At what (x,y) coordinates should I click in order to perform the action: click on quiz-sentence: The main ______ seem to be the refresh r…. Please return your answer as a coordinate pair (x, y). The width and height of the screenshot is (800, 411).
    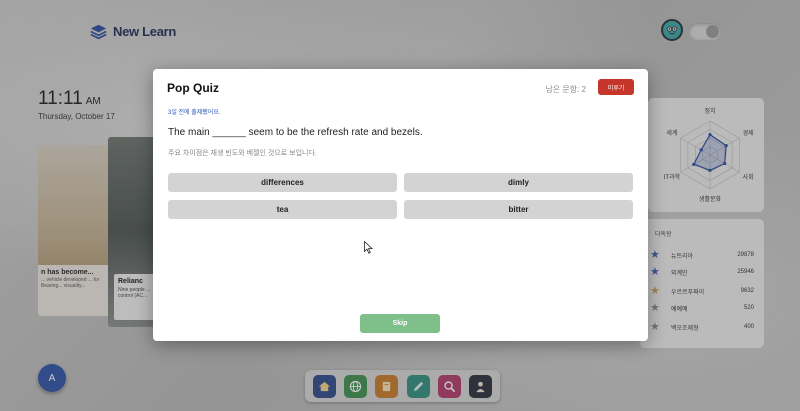
    Looking at the image, I should click on (295, 132).